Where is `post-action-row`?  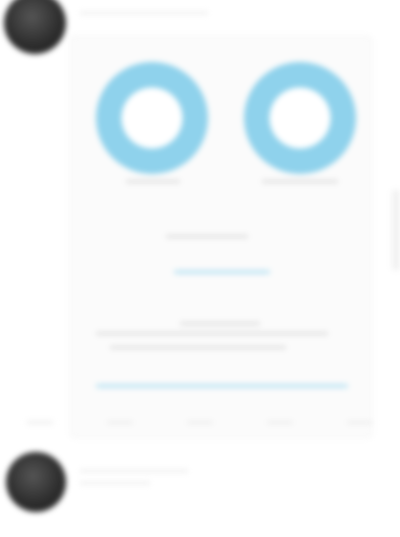 post-action-row is located at coordinates (200, 422).